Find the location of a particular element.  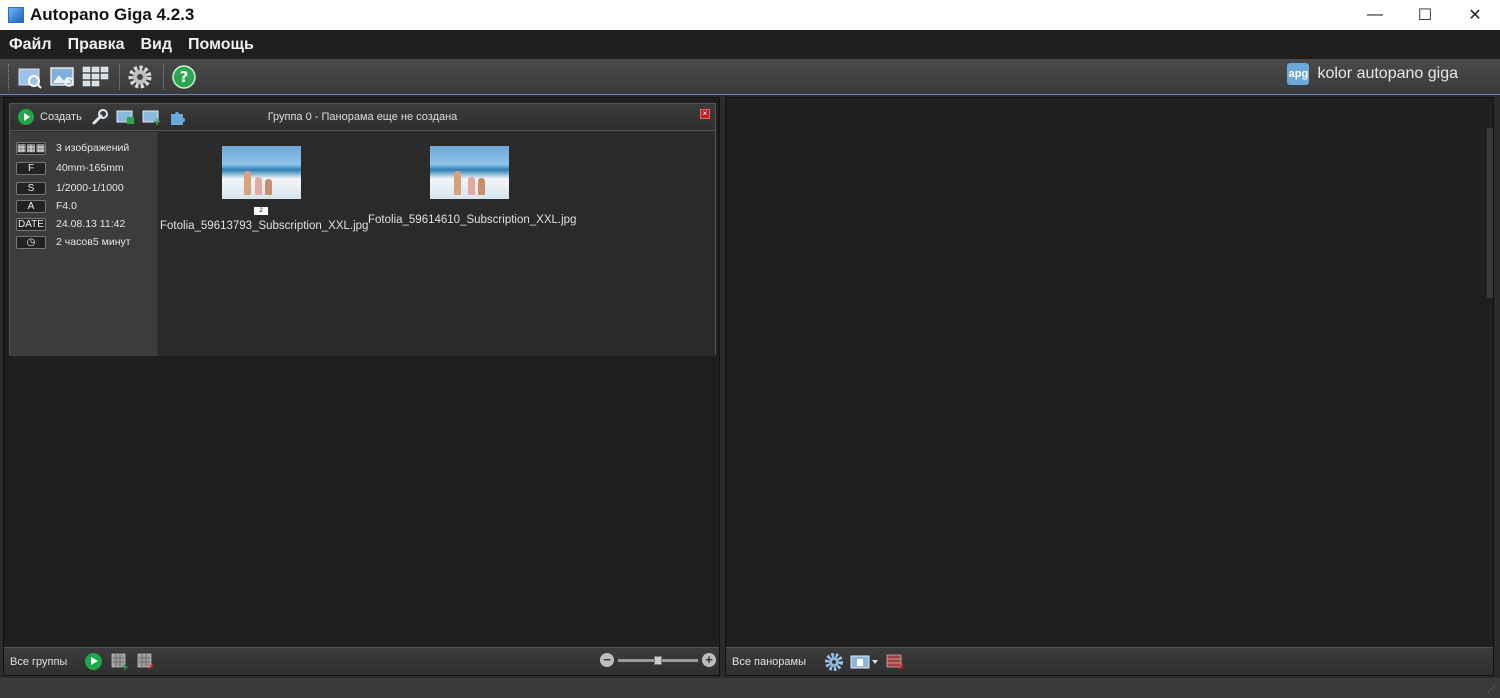

remove-panorama-icon: ✕ is located at coordinates (896, 662).